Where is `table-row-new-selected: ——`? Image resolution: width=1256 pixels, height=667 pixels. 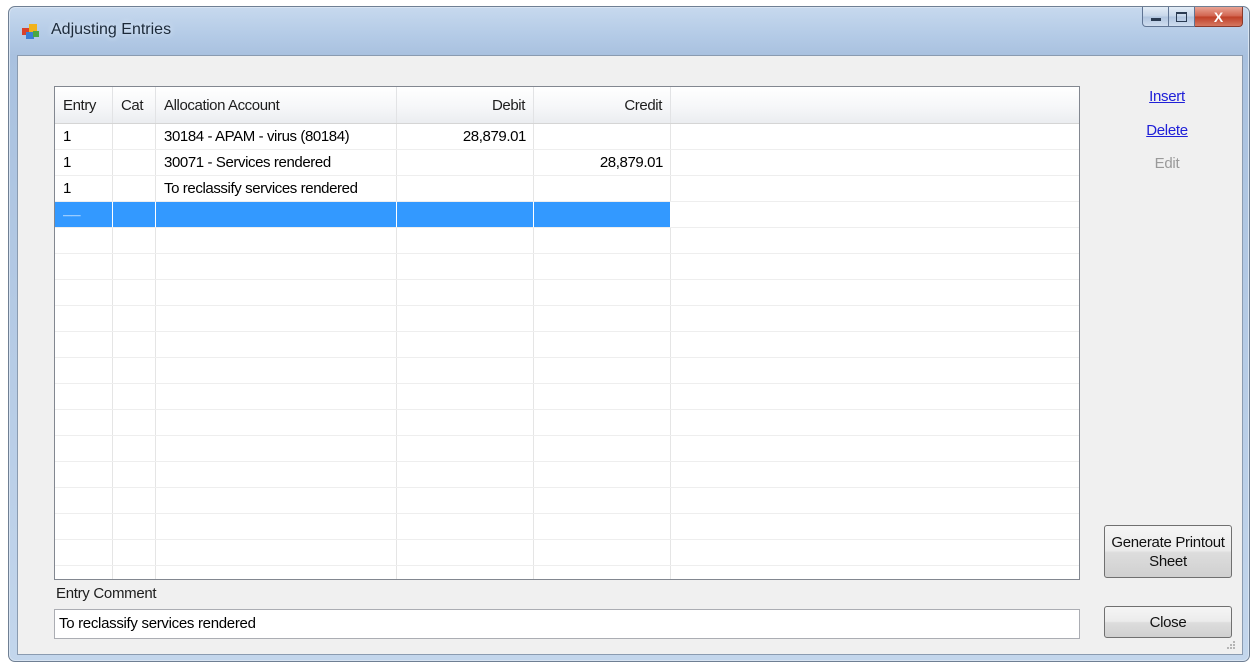 table-row-new-selected: —— is located at coordinates (567, 215).